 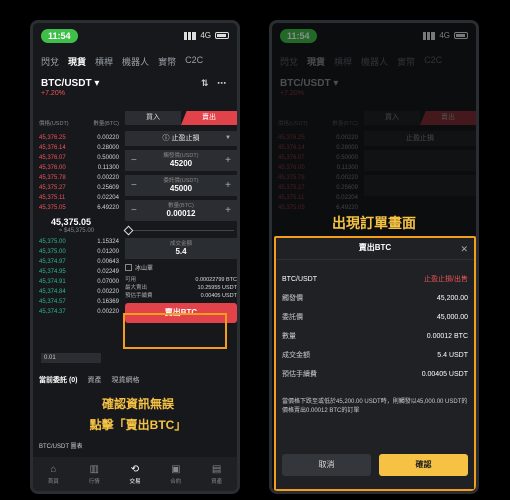 I want to click on cancel-button: 取消, so click(x=326, y=465).